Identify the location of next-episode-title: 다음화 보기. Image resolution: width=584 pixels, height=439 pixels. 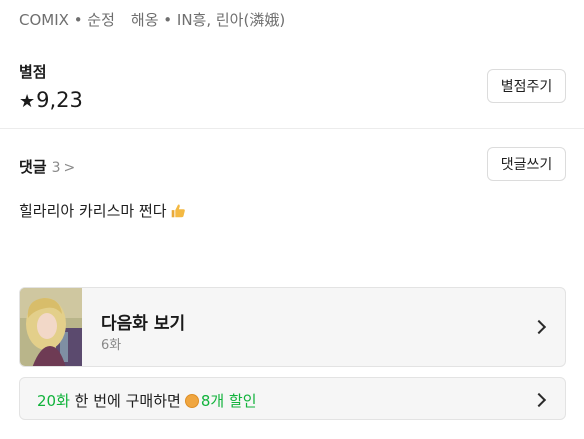
(143, 324).